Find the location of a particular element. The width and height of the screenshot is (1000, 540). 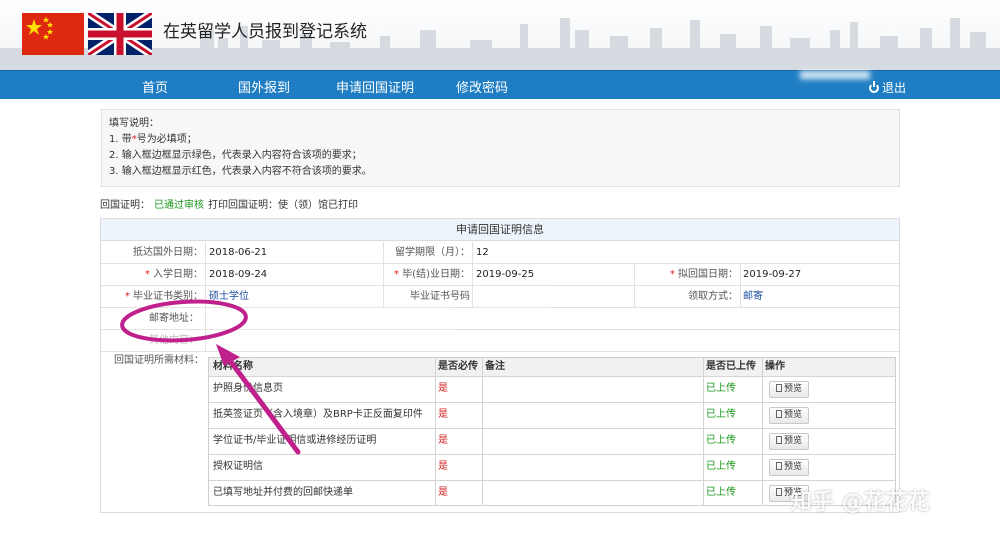

material-name: 授权证明信 is located at coordinates (238, 466).